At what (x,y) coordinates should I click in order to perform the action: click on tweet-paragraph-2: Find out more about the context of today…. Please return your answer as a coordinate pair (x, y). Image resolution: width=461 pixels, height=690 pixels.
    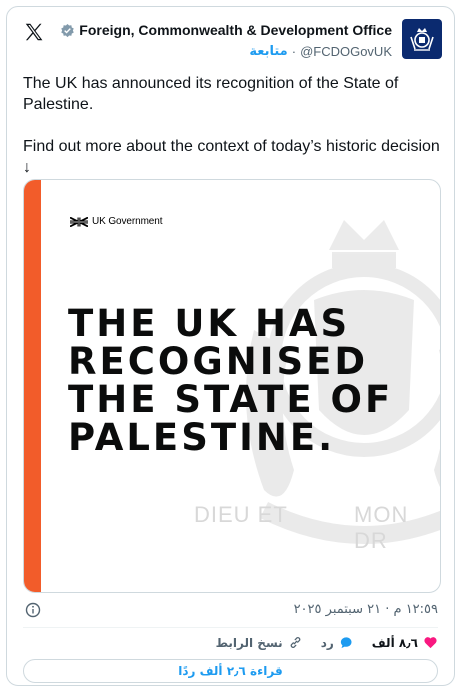
    Looking at the image, I should click on (231, 157).